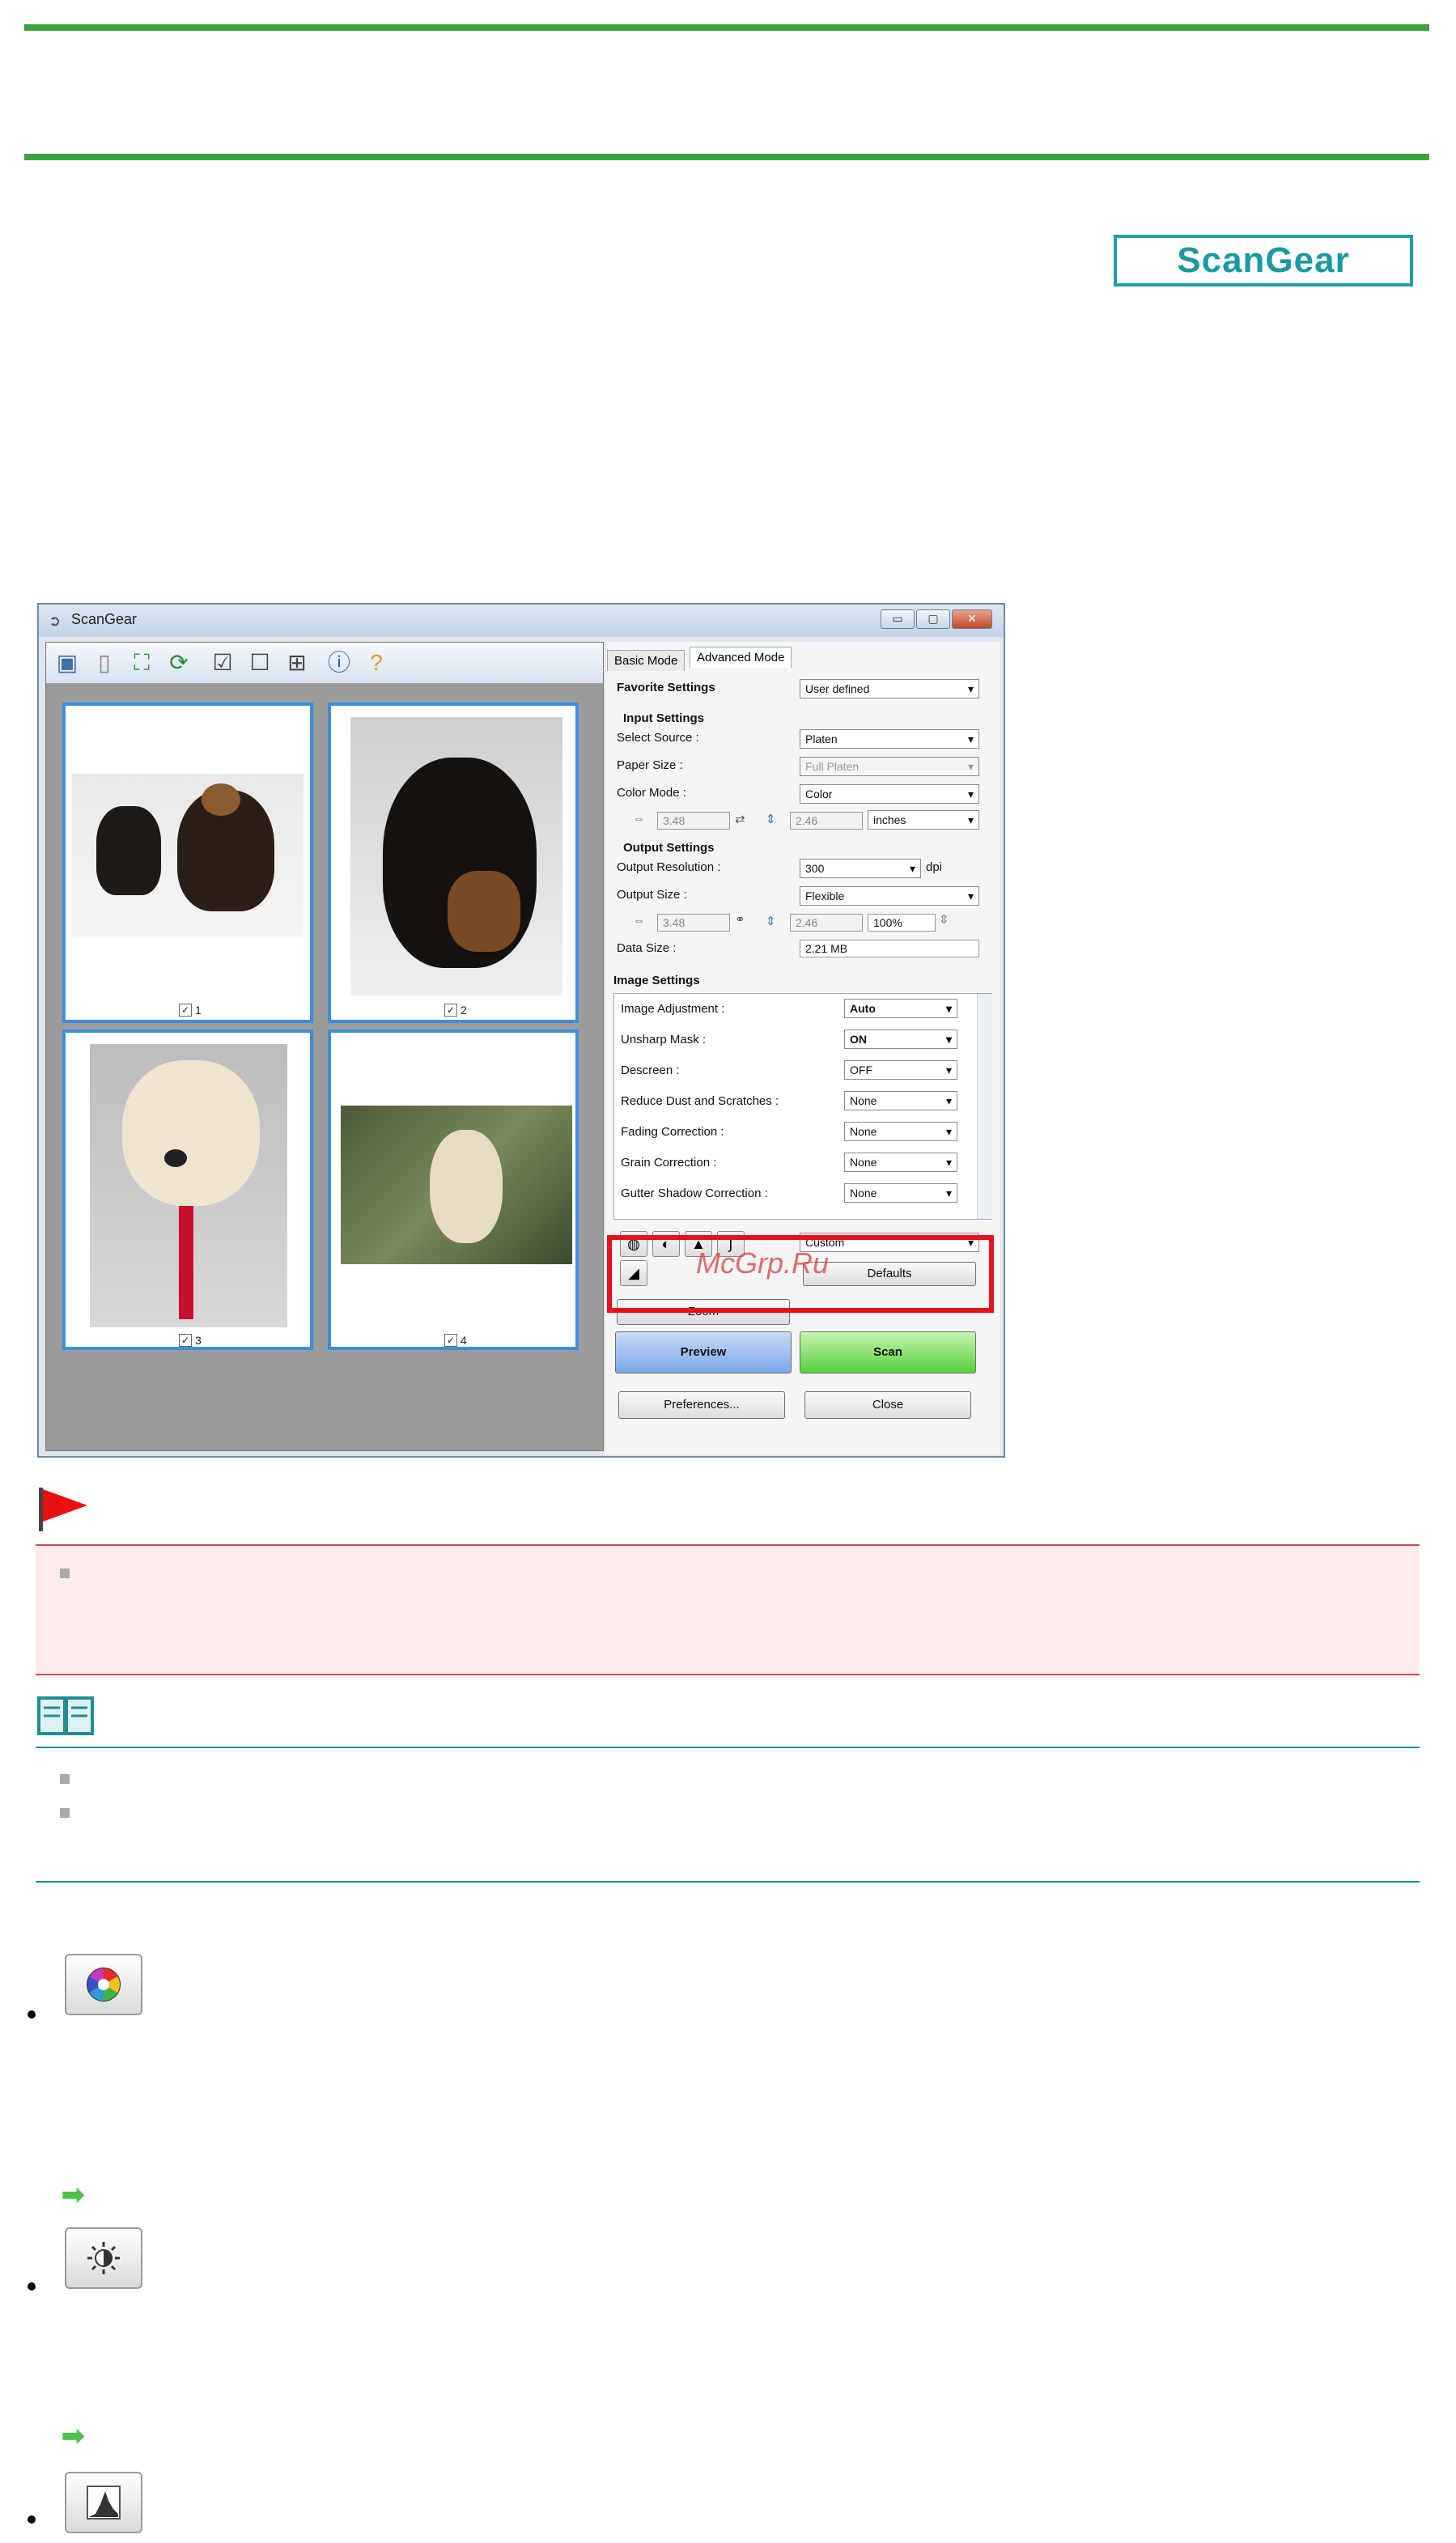 This screenshot has height=2543, width=1456. What do you see at coordinates (324, 1047) in the screenshot?
I see `preview-pane: ▣ ▯ ⛶ ⟳ ☑ ☐ ⊞ ⓘ ? ✓ 1 ✓ 2 ✓ 3 ✓ 4` at bounding box center [324, 1047].